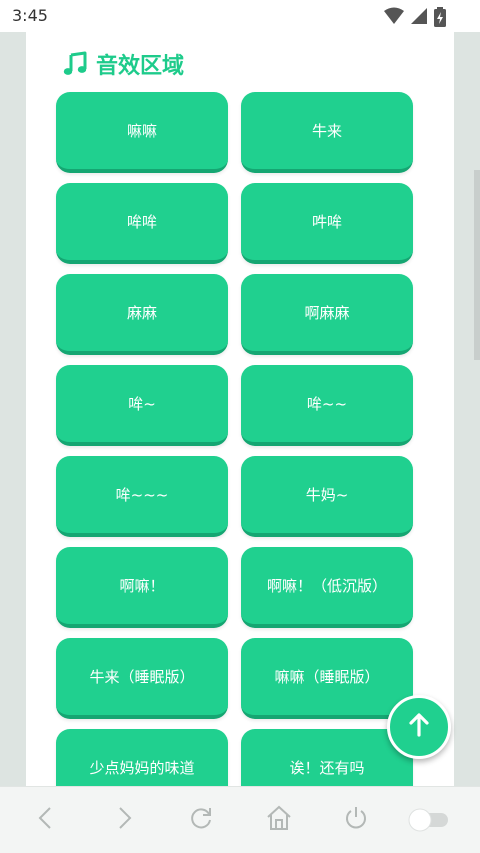 Image resolution: width=480 pixels, height=853 pixels. Describe the element at coordinates (13, 409) in the screenshot. I see `left-margin` at that location.